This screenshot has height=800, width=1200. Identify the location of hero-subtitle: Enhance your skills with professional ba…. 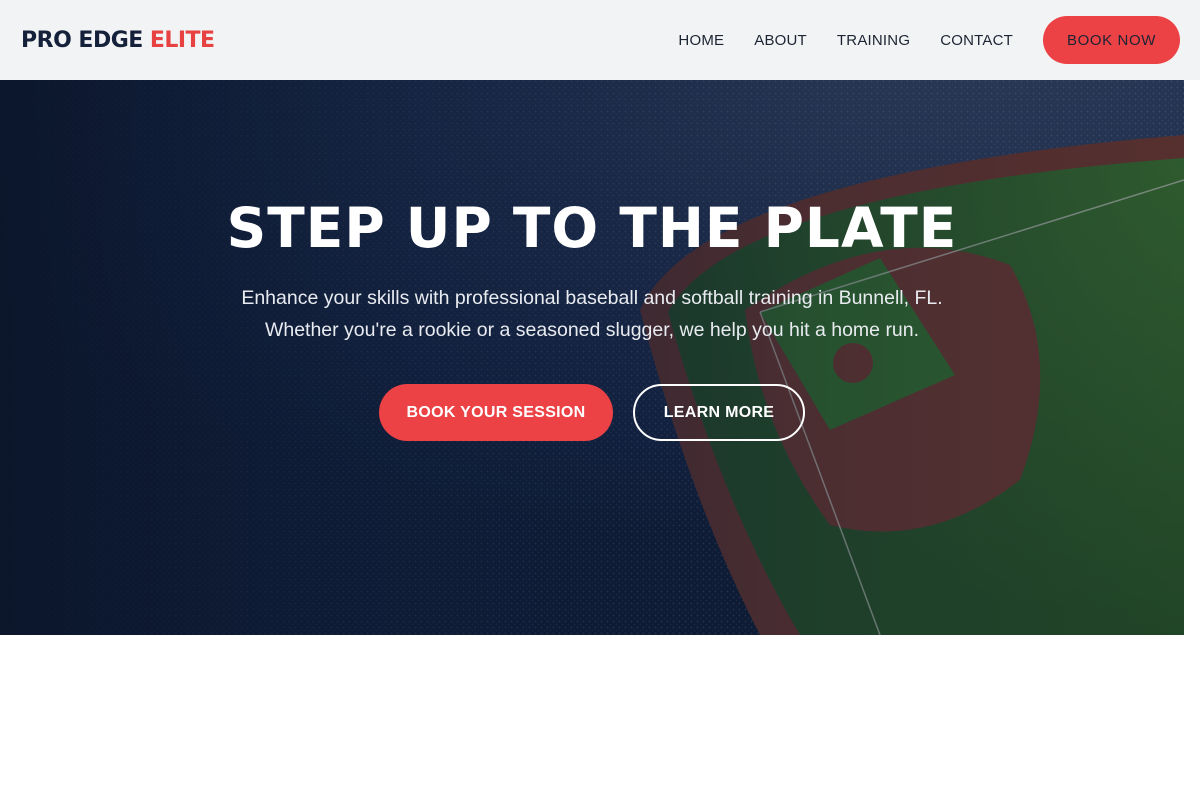
(592, 314).